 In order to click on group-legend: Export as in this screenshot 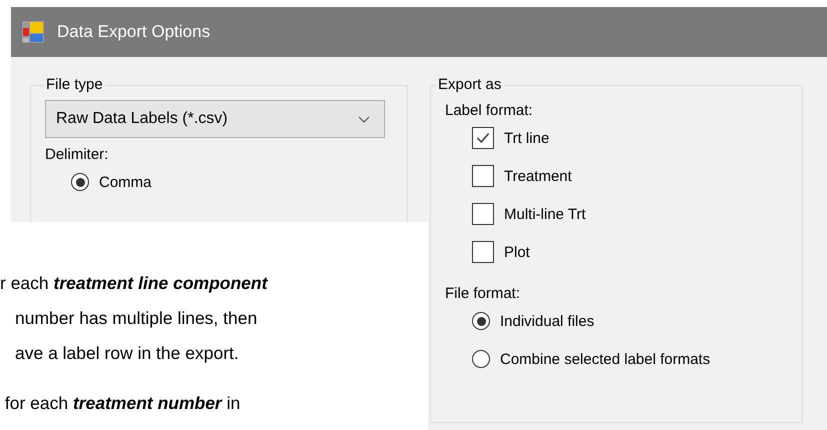, I will do `click(469, 84)`.